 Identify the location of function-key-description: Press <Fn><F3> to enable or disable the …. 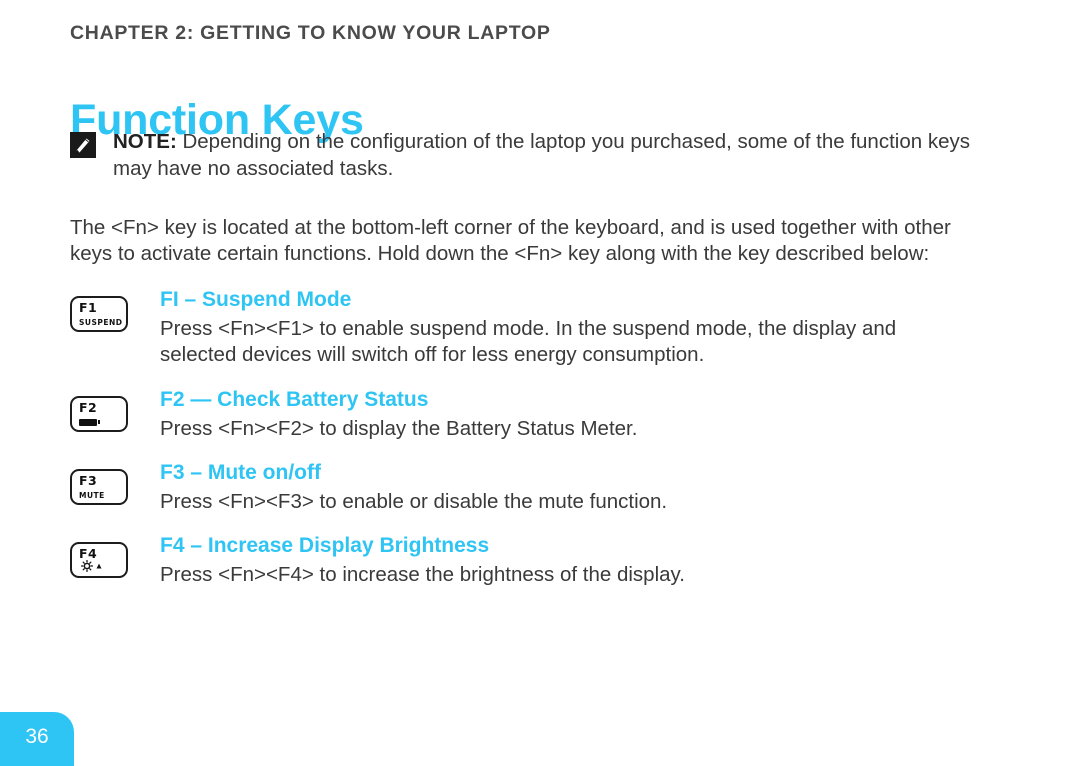
(414, 501).